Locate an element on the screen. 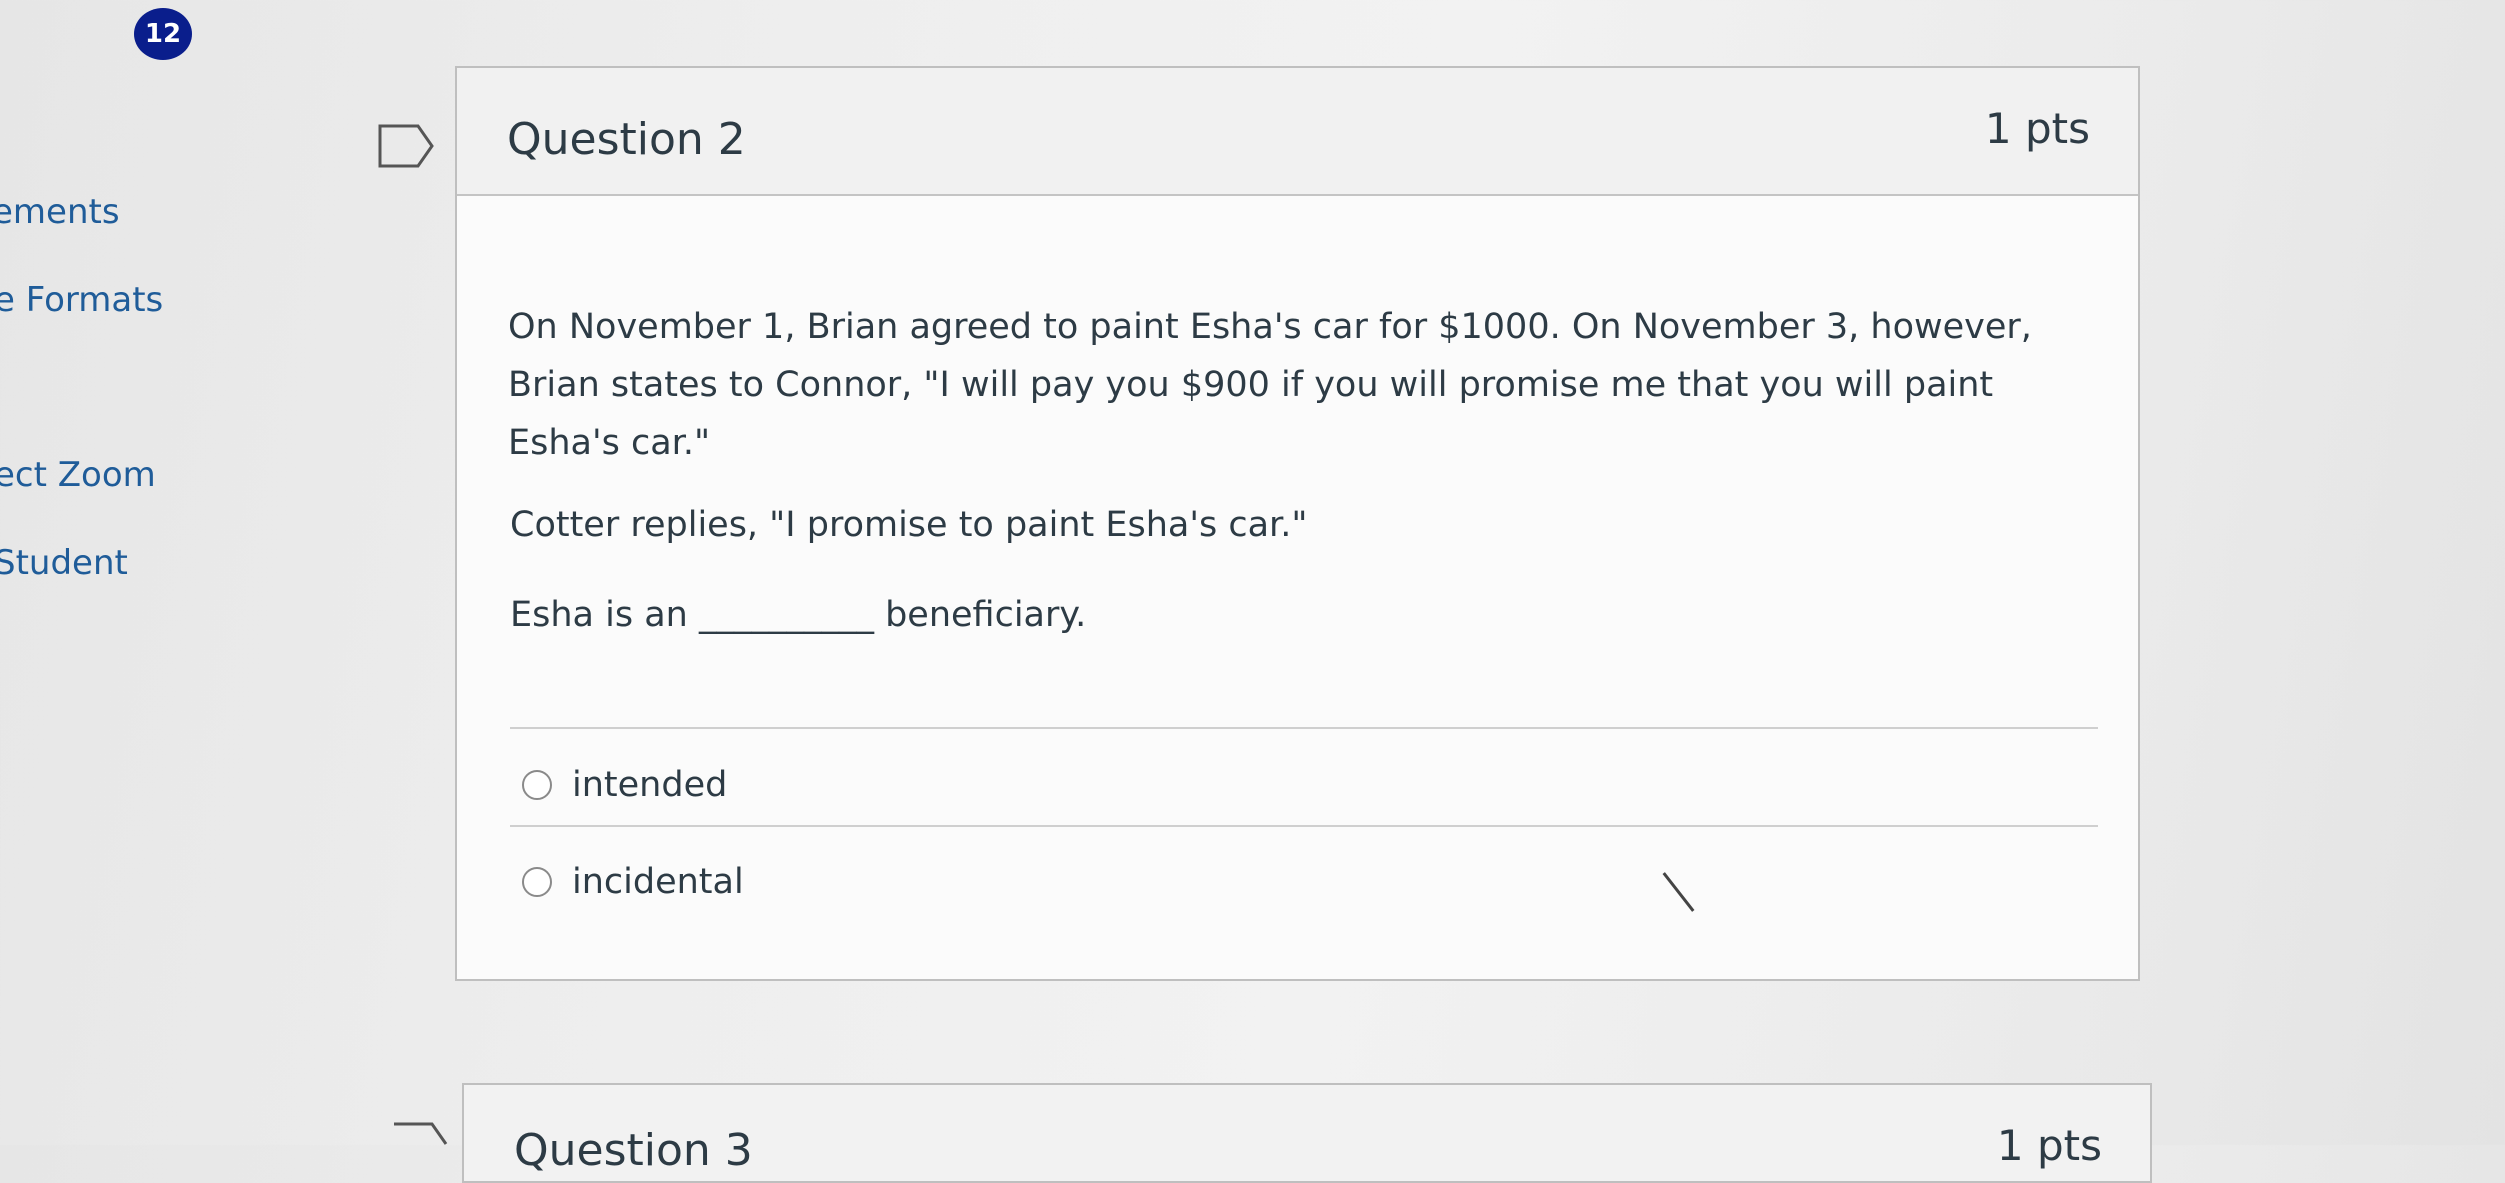  question-title: Question 2 is located at coordinates (626, 139).